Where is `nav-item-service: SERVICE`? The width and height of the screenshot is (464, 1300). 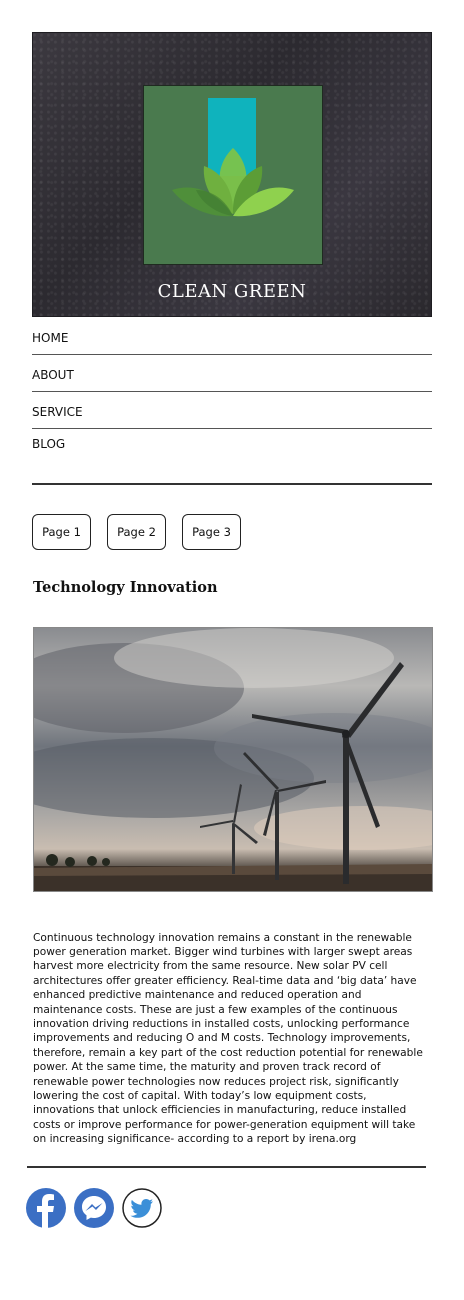 nav-item-service: SERVICE is located at coordinates (232, 410).